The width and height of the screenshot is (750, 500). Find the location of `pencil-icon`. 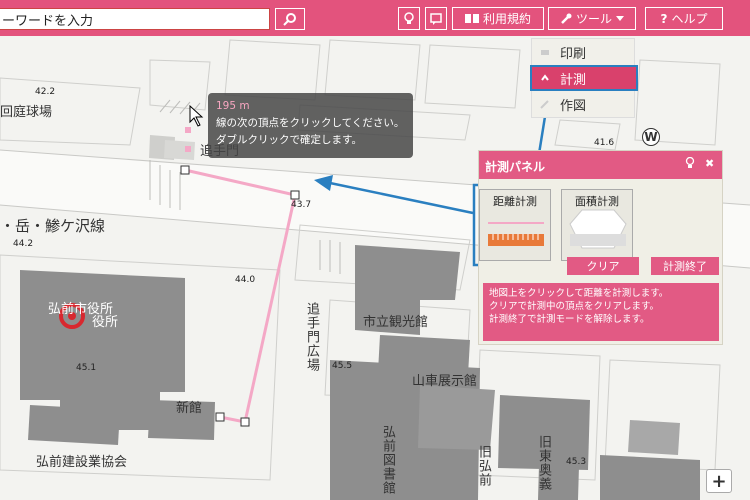

pencil-icon is located at coordinates (544, 104).